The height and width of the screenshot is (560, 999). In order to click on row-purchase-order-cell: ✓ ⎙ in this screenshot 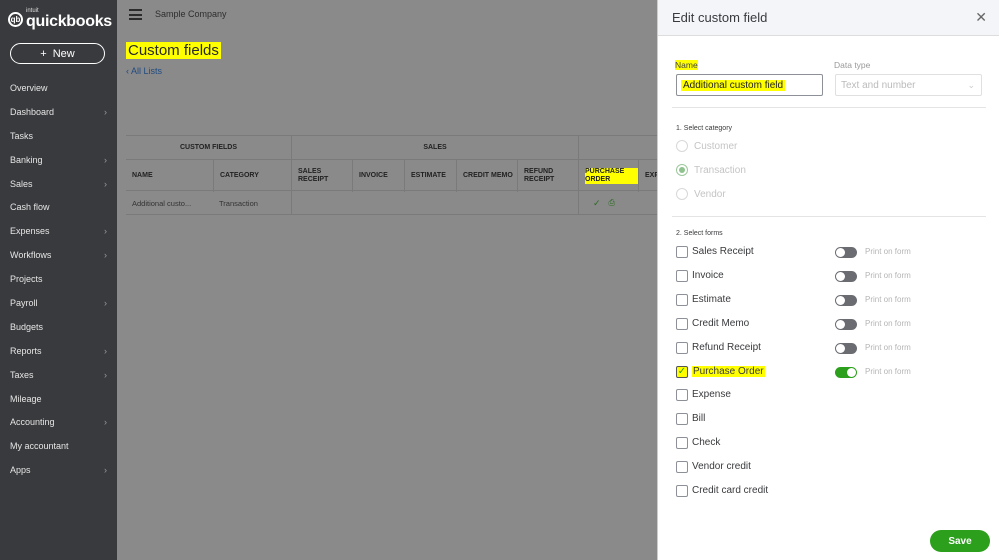, I will do `click(608, 203)`.